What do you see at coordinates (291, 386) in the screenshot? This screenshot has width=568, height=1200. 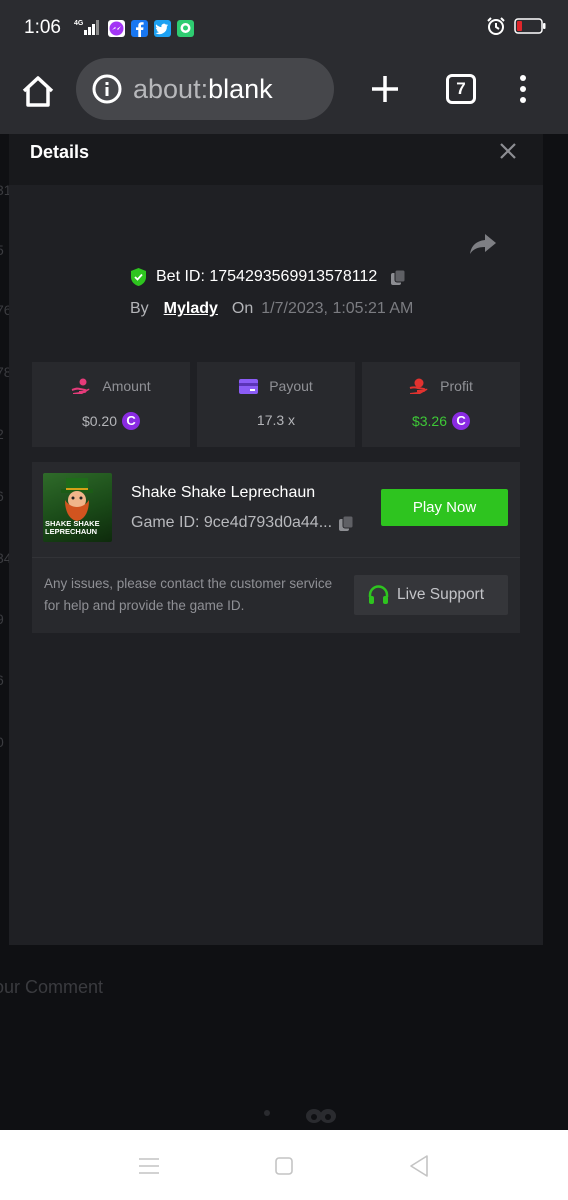 I see `stat-label: Payout` at bounding box center [291, 386].